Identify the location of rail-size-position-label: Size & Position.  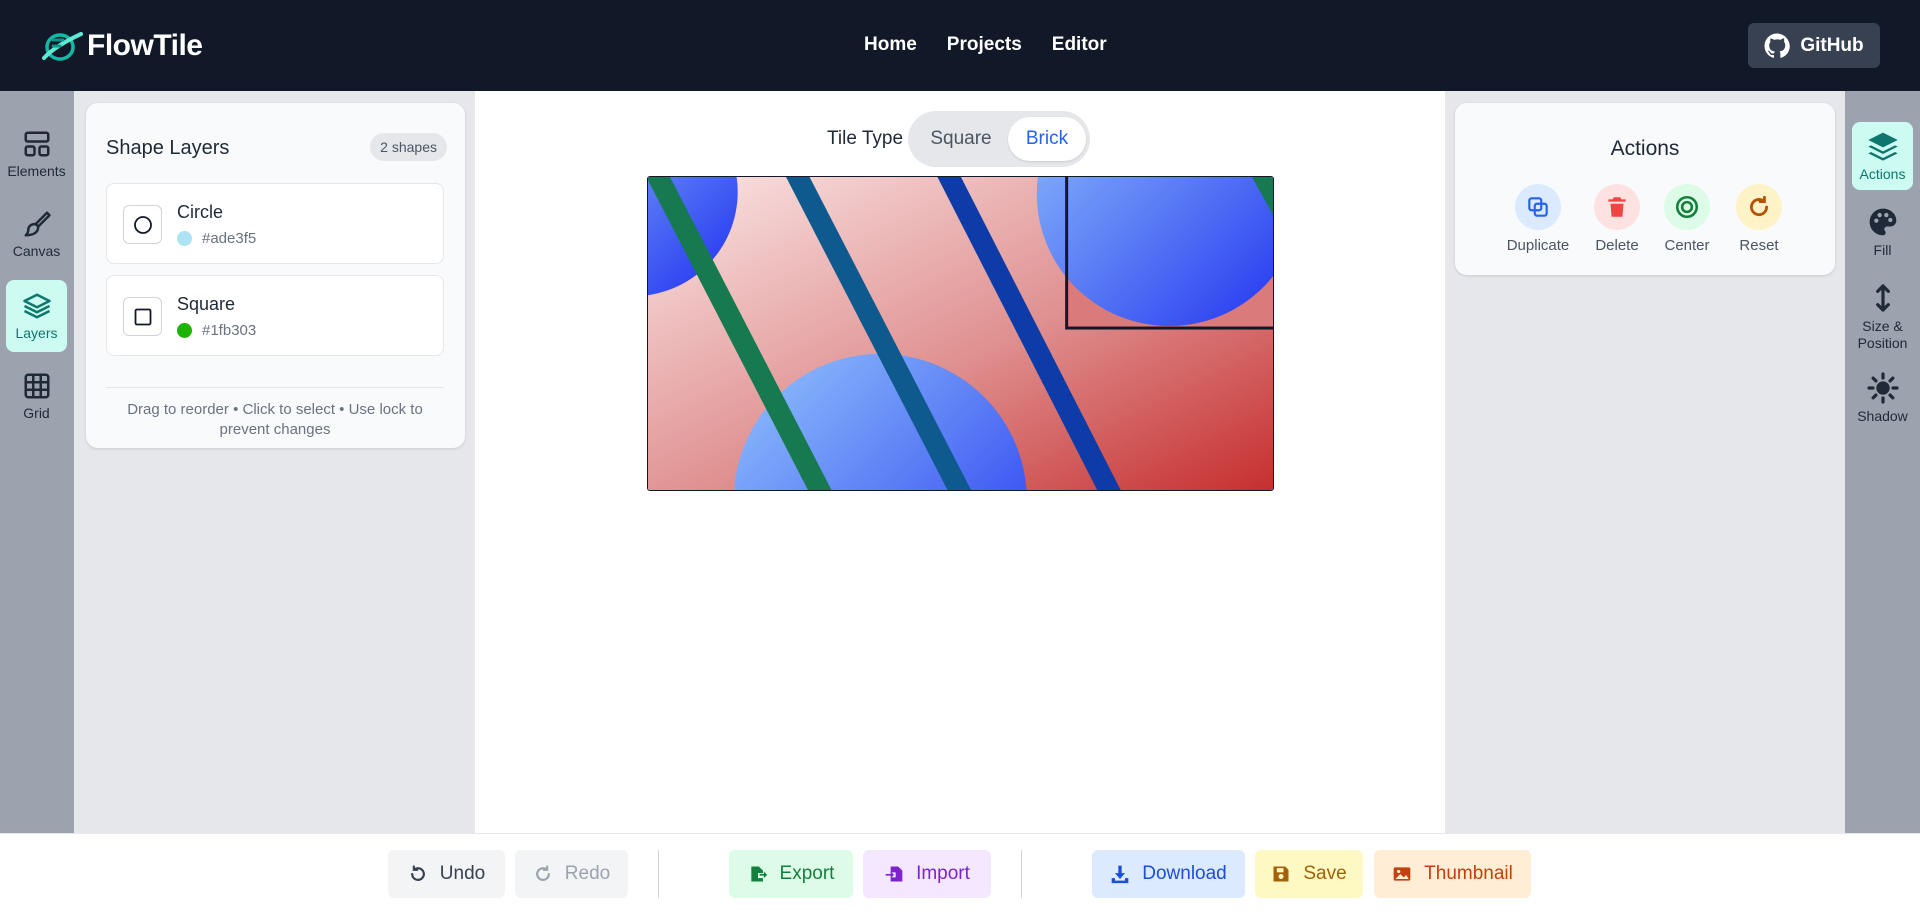
(1882, 334).